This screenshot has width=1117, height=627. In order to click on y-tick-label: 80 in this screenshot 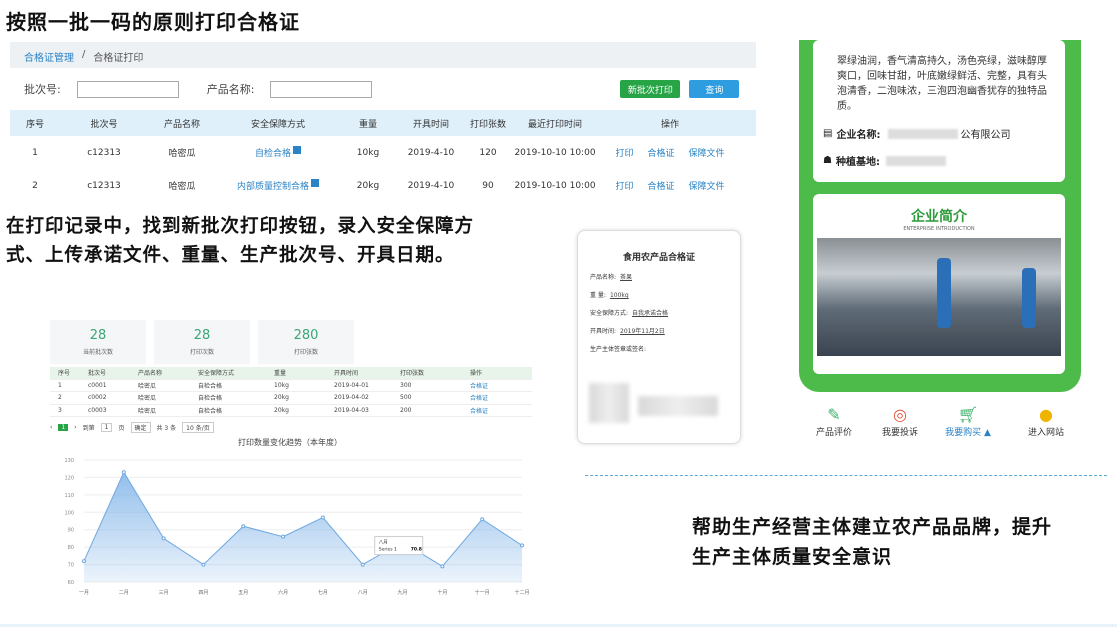, I will do `click(71, 548)`.